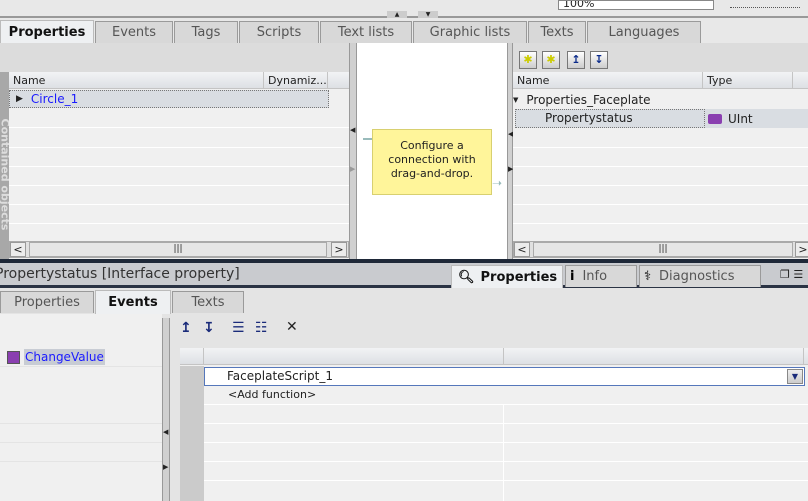  What do you see at coordinates (206, 32) in the screenshot?
I see `tab-tags: Tags` at bounding box center [206, 32].